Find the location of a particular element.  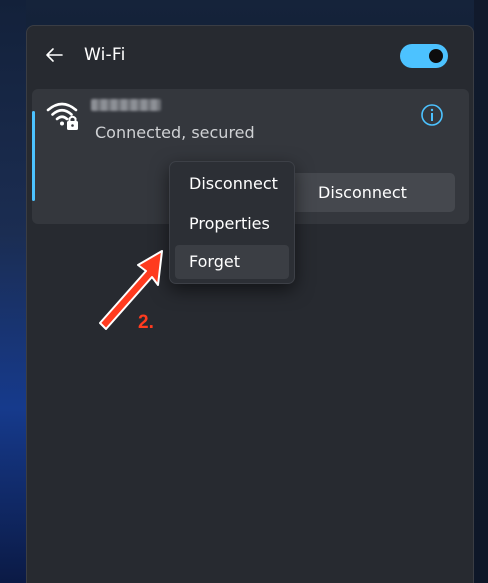

annotation-arrow-icon is located at coordinates (131, 290).